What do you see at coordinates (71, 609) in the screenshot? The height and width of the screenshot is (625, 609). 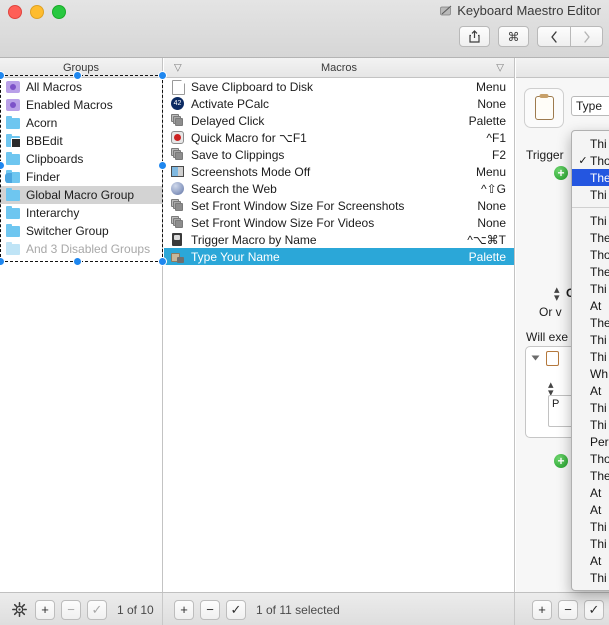 I see `remove-group-button: −` at bounding box center [71, 609].